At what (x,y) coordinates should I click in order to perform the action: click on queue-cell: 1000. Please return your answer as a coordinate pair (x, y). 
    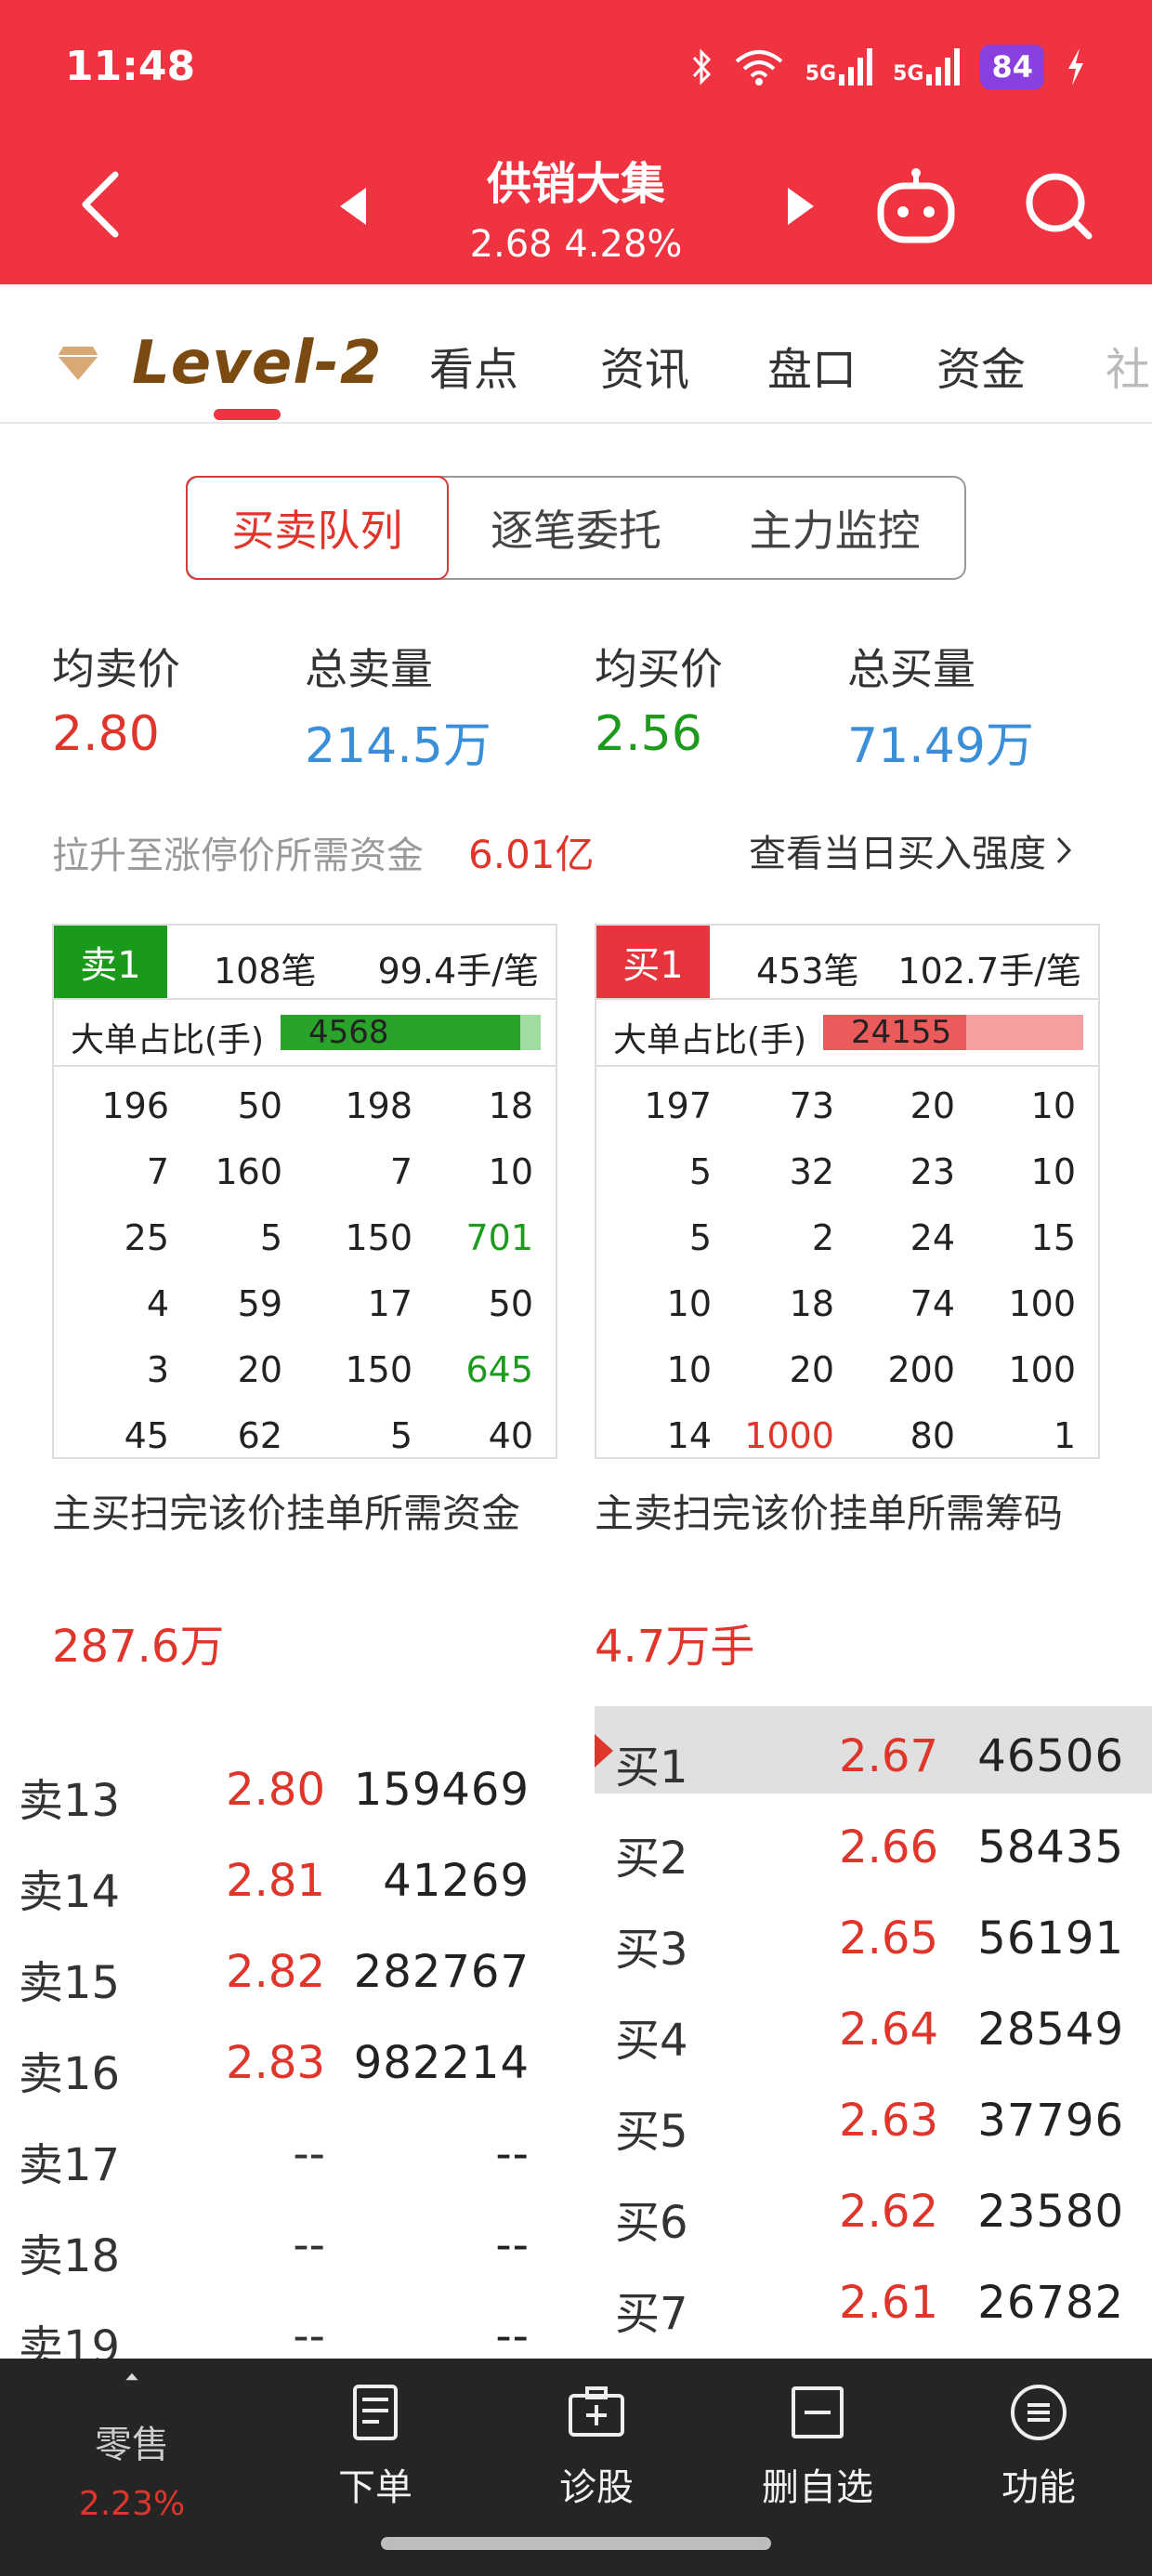
    Looking at the image, I should click on (789, 1435).